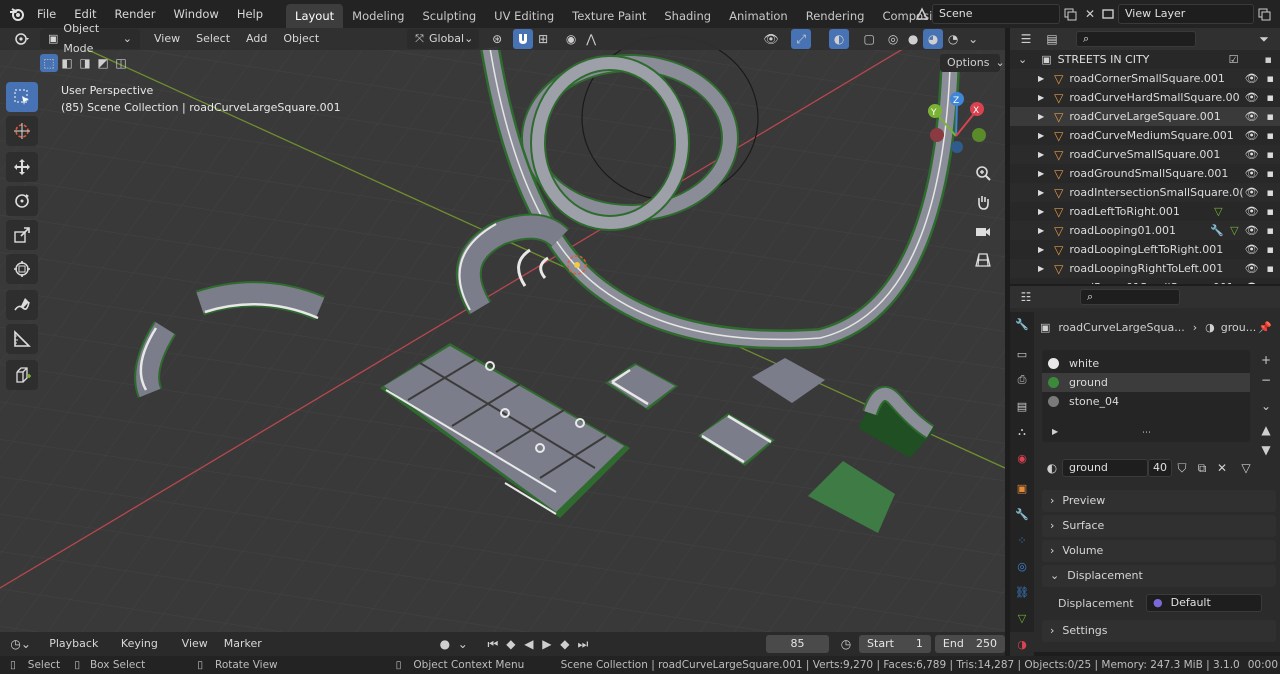 The width and height of the screenshot is (1280, 674). I want to click on options-dropdown: Options ⌄, so click(972, 63).